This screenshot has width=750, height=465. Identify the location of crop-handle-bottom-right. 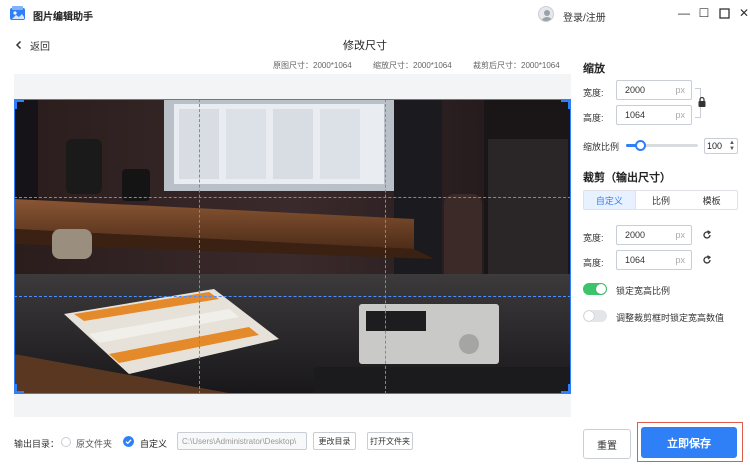
(566, 389).